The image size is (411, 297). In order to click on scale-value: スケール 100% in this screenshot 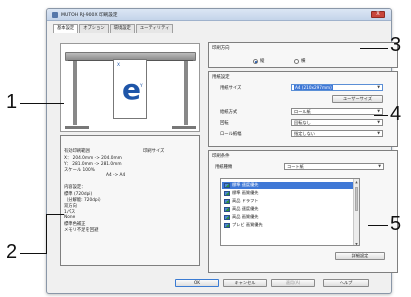, I will do `click(79, 170)`.